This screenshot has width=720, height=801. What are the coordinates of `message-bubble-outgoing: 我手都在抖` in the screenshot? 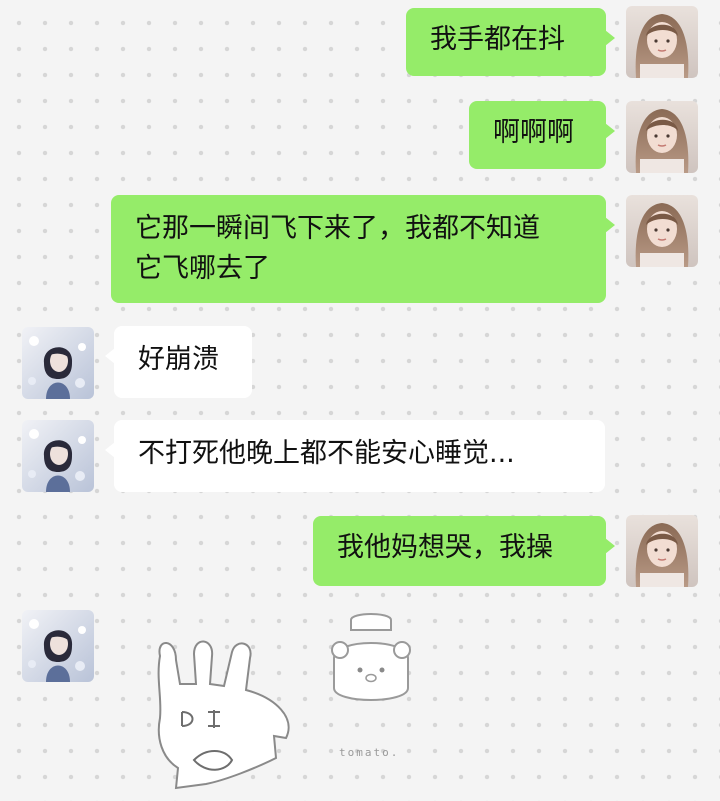 It's located at (510, 42).